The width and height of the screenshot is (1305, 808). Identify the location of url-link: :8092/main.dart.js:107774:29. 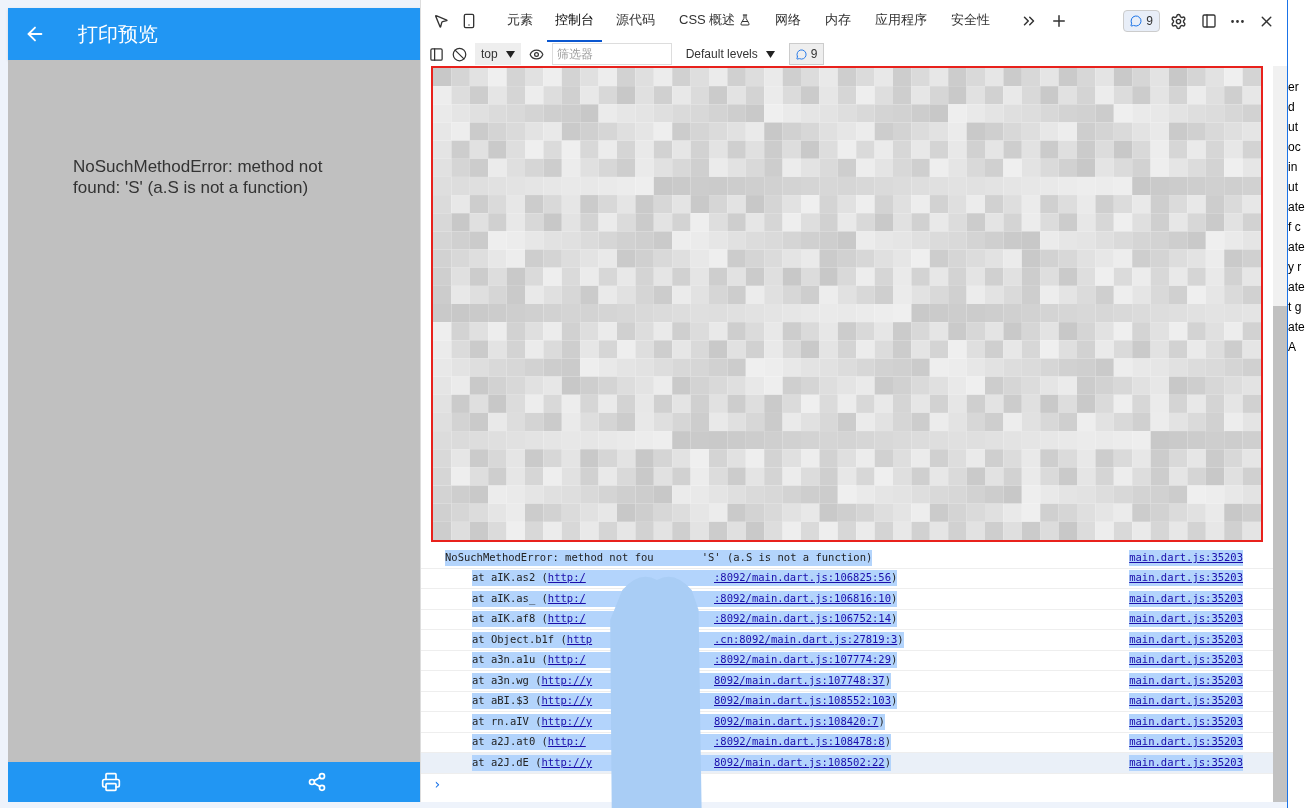
(802, 660).